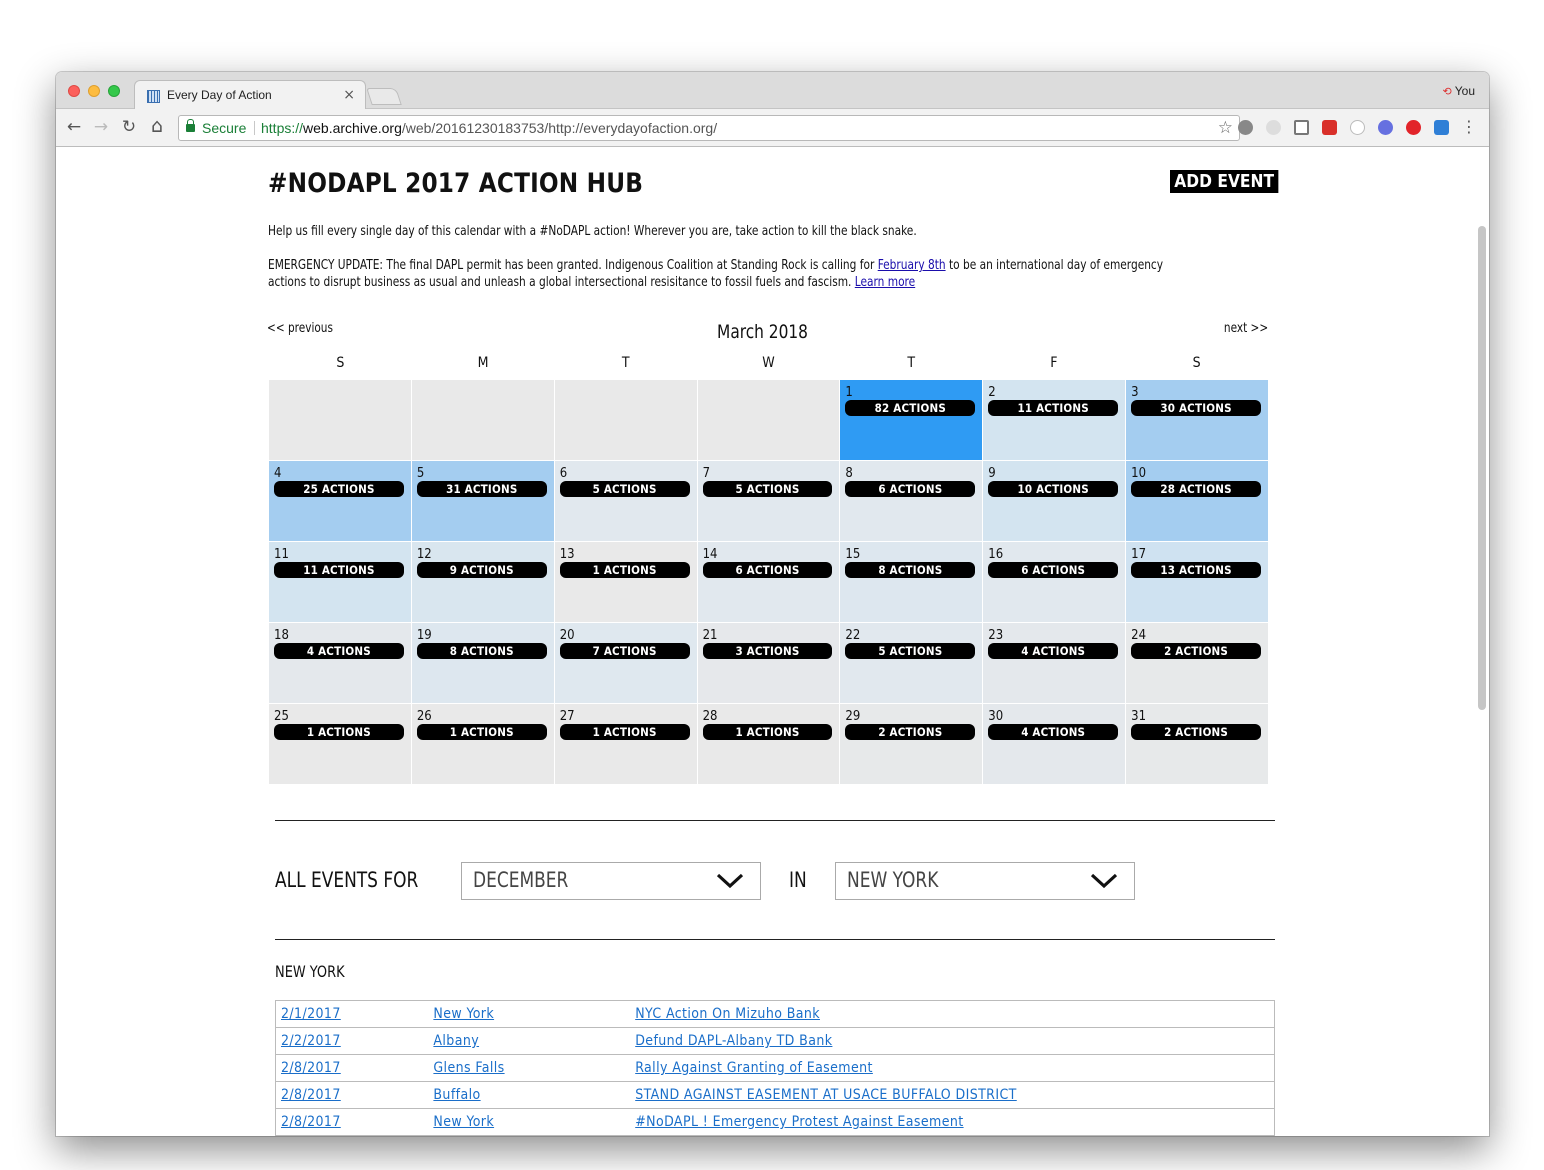 This screenshot has height=1170, width=1544. What do you see at coordinates (1441, 127) in the screenshot?
I see `extension-s-icon` at bounding box center [1441, 127].